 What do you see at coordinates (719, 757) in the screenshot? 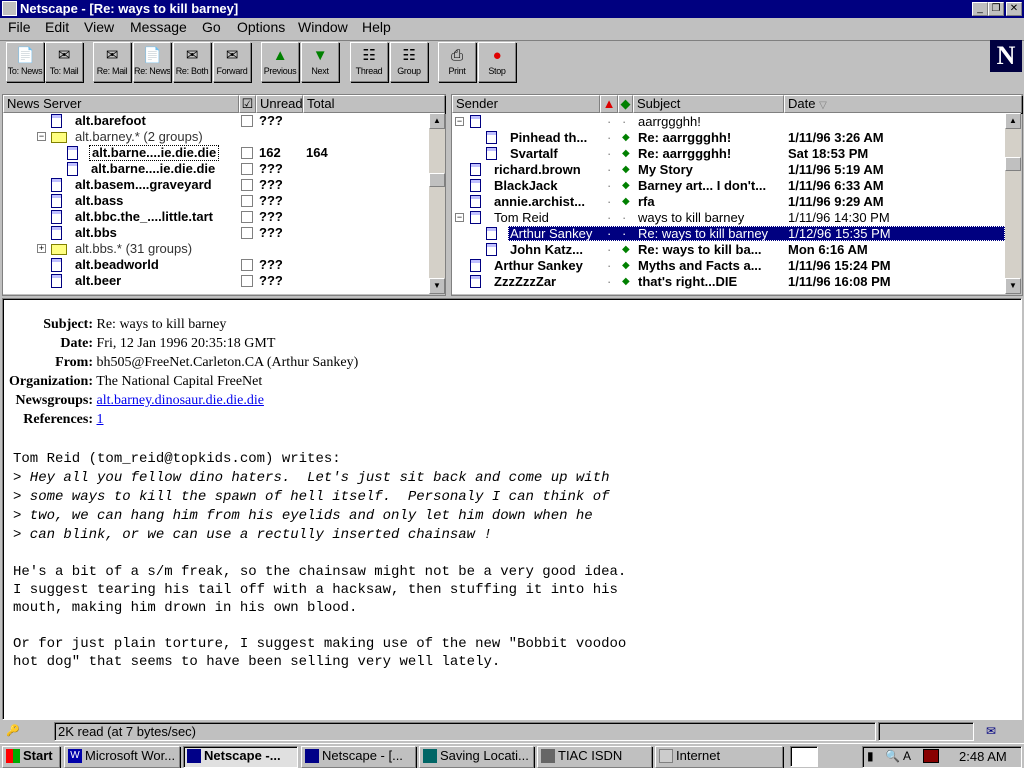
I see `task-internet: Internet` at bounding box center [719, 757].